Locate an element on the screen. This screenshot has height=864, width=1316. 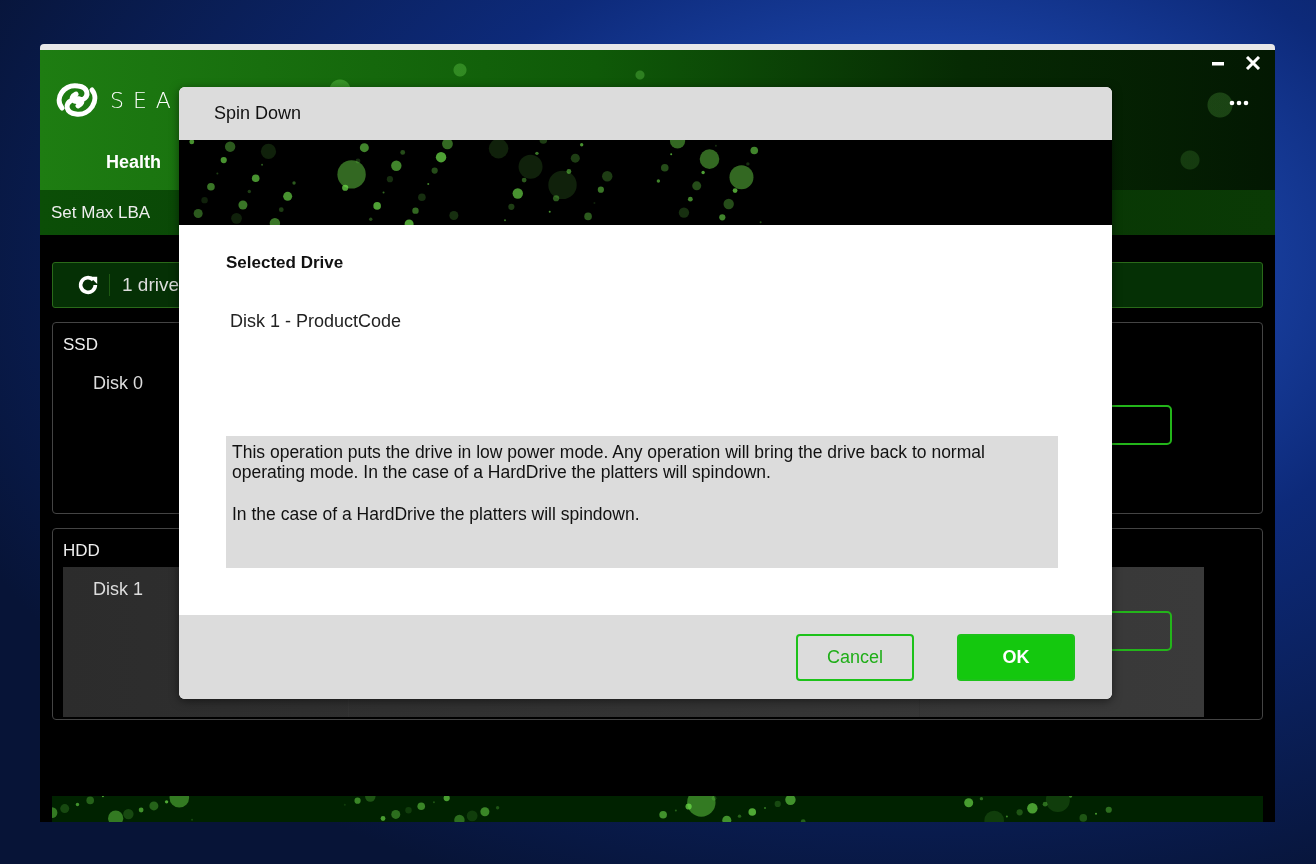
disk-name: Disk 1 is located at coordinates (118, 589).